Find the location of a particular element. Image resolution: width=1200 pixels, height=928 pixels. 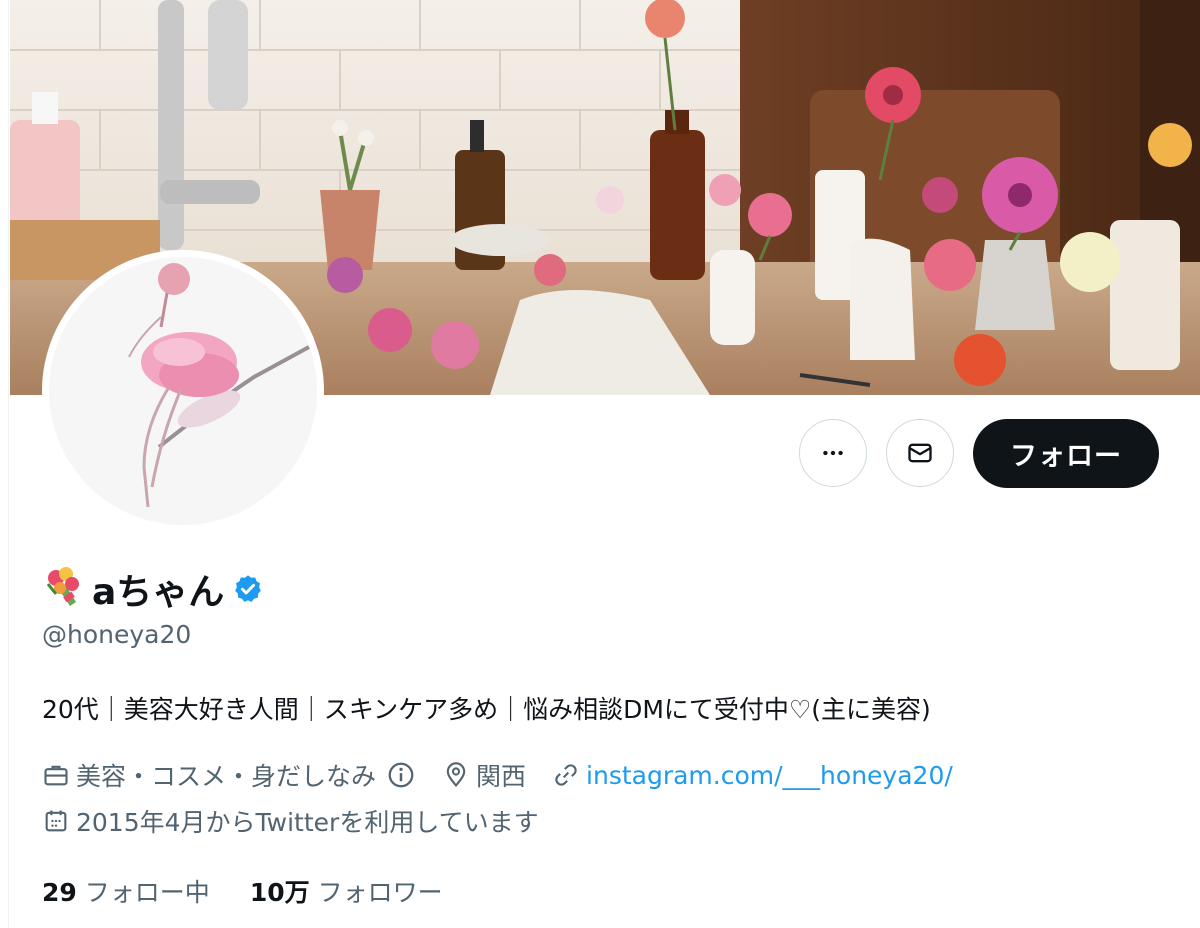

left-divider is located at coordinates (8, 464).